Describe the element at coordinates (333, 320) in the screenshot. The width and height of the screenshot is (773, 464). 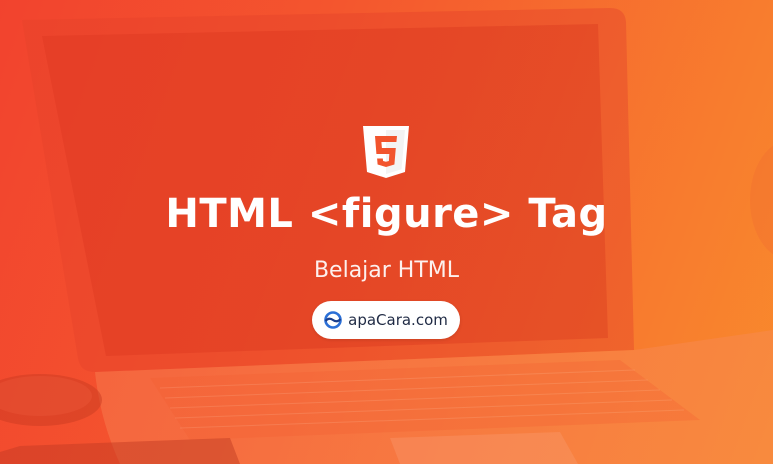
I see `apacara-logo-icon` at that location.